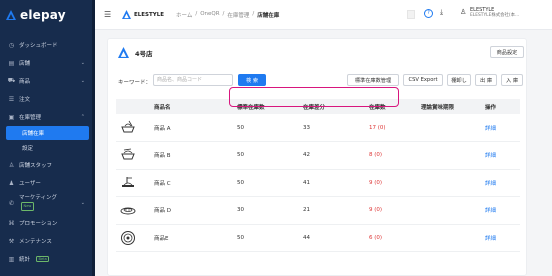 Image resolution: width=552 pixels, height=276 pixels. Describe the element at coordinates (373, 80) in the screenshot. I see `standard-stock-button: 標準在庫数管理` at that location.